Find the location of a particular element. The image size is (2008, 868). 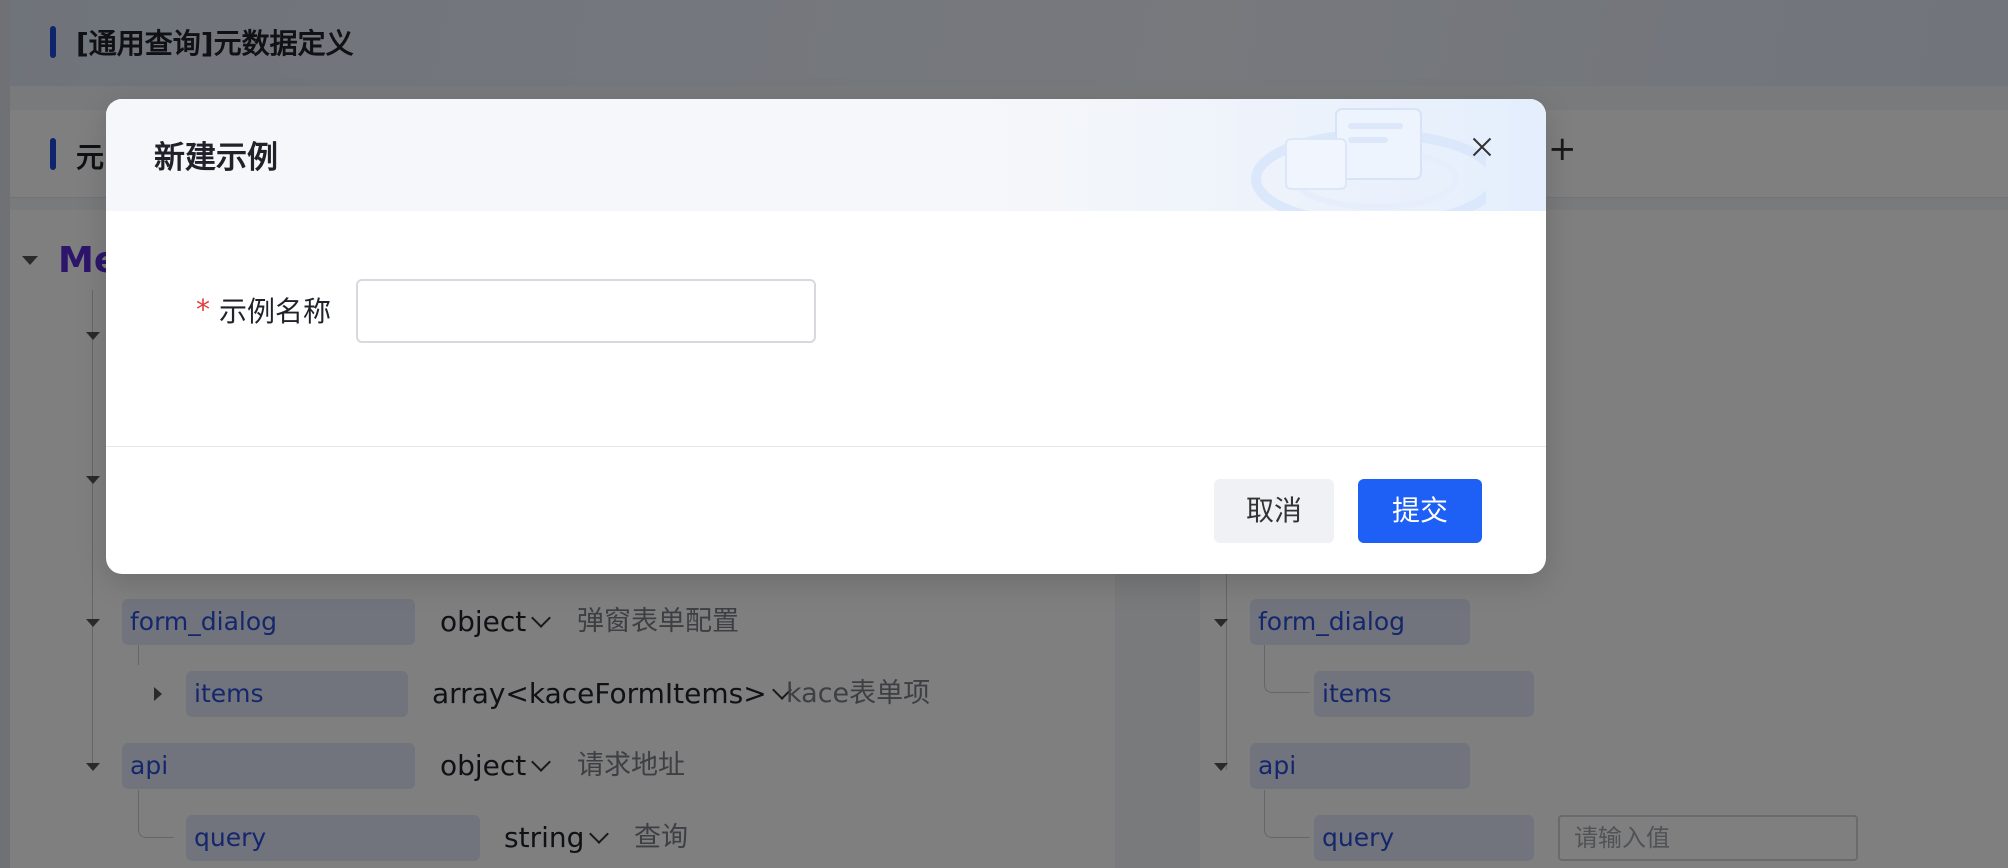

dialog-header: 新建示例 is located at coordinates (826, 155).